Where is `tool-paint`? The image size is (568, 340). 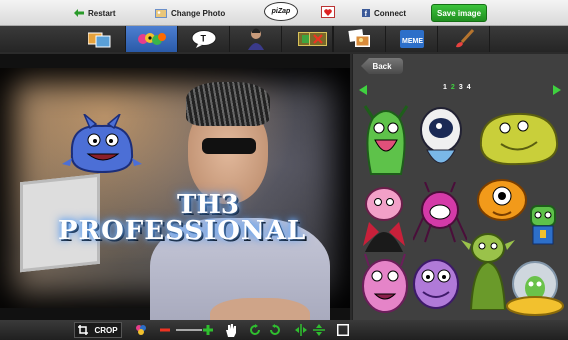
tool-paint is located at coordinates (464, 39).